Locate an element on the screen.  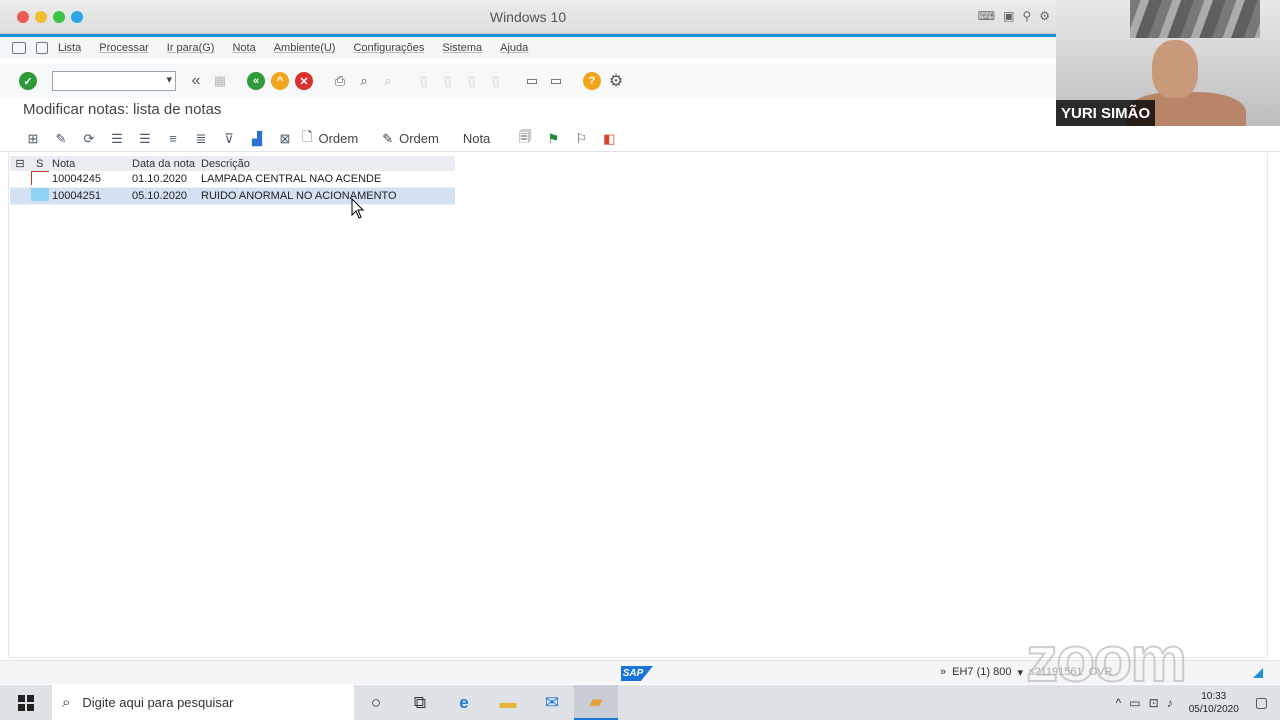
last-page-icon: ▯ is located at coordinates (496, 81).